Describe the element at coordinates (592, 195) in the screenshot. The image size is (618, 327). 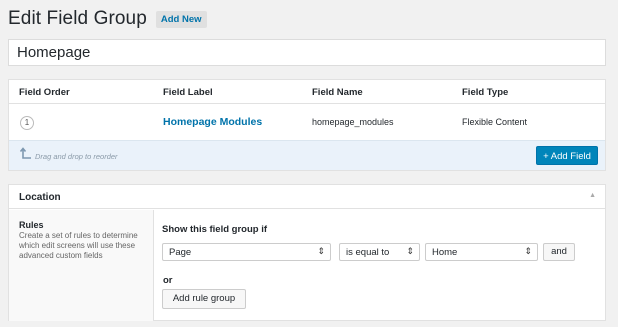
I see `collapse-arrow-icon: ▲` at that location.